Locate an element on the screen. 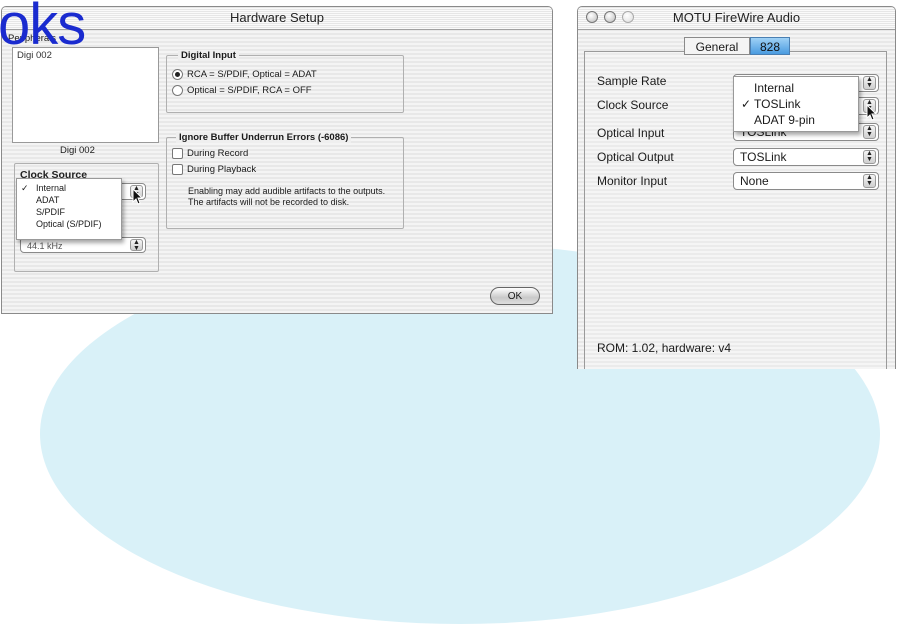 The width and height of the screenshot is (897, 624). radio-selected-icon is located at coordinates (177, 74).